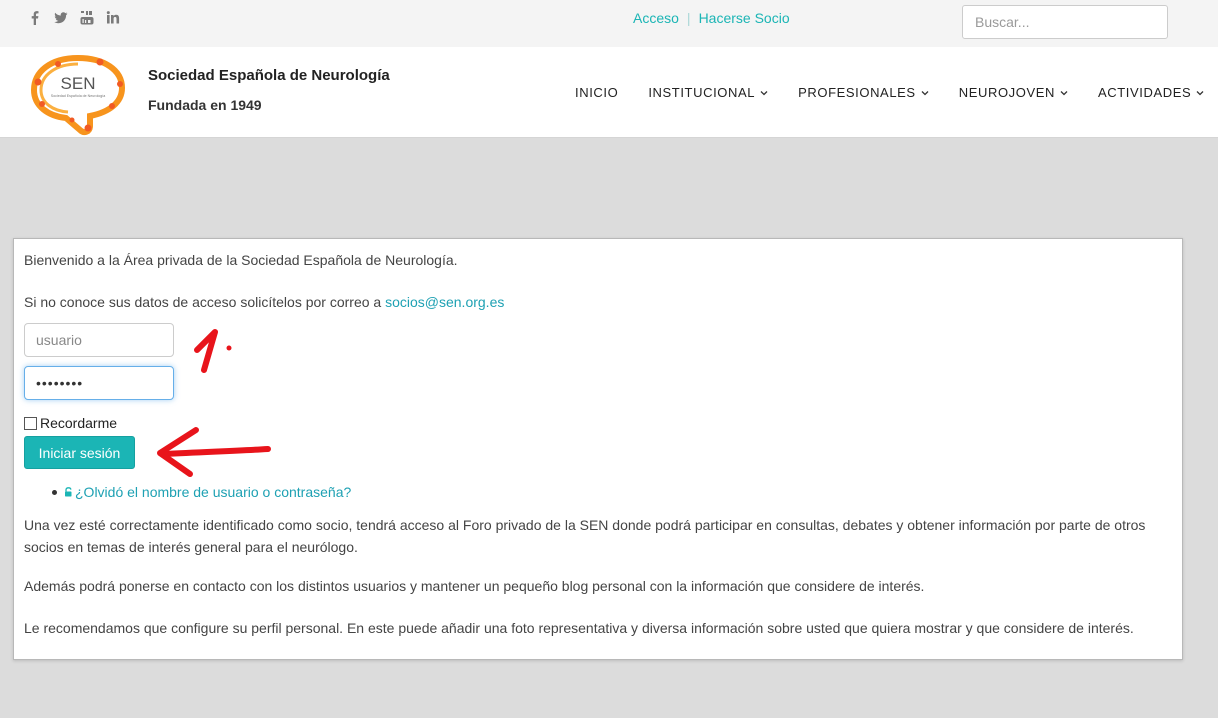 The width and height of the screenshot is (1218, 718). I want to click on password-input, so click(99, 383).